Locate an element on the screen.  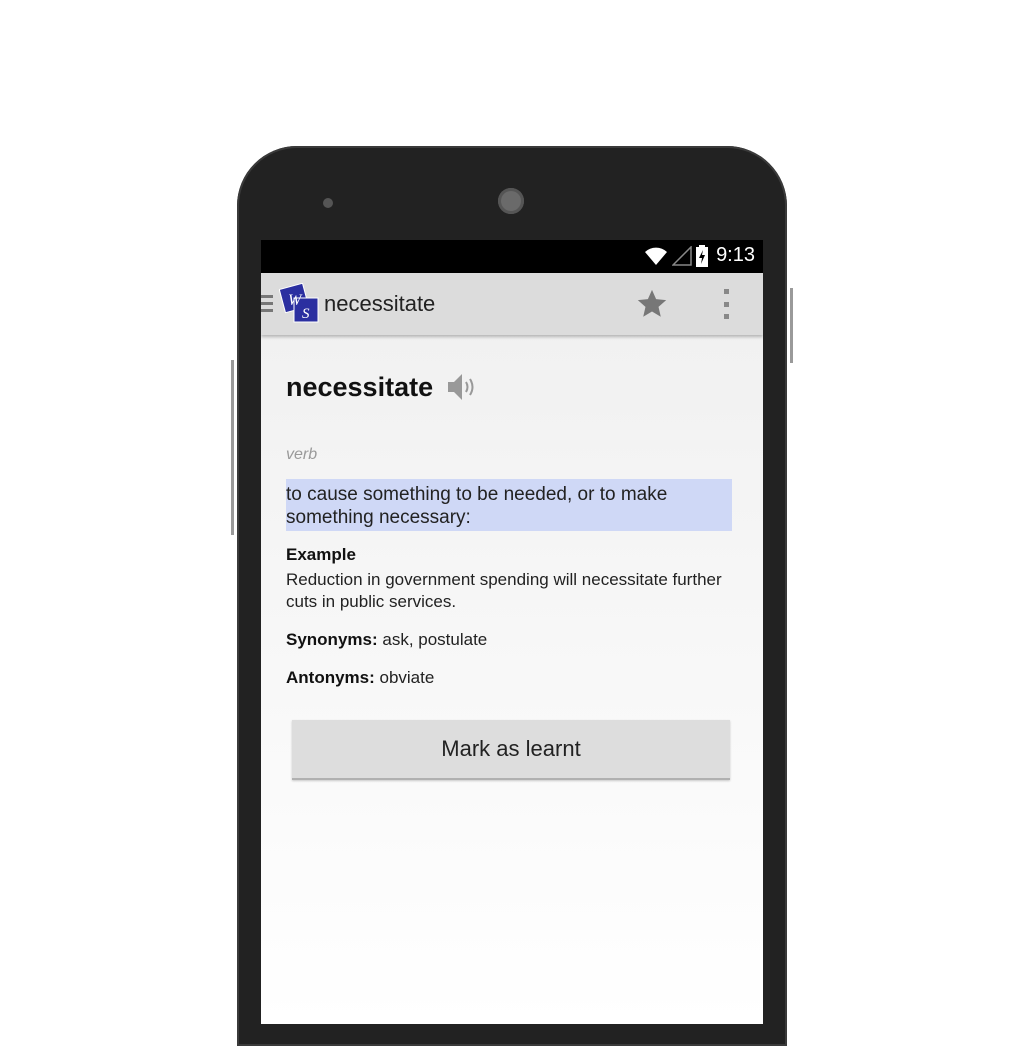
word-header: necessitate is located at coordinates (382, 387).